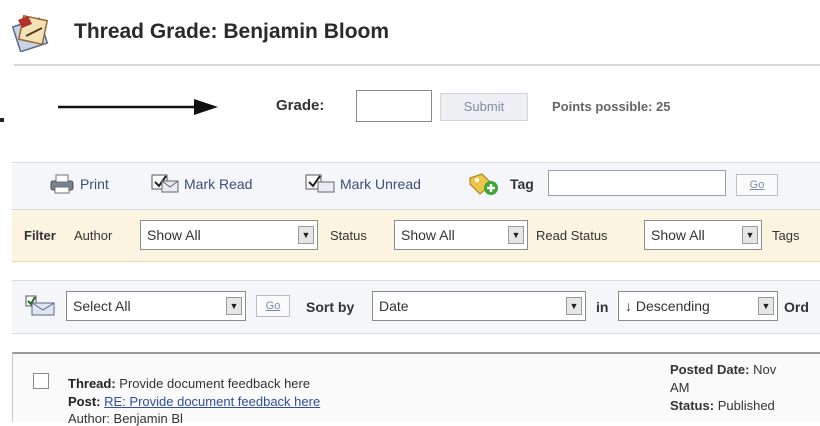  What do you see at coordinates (218, 184) in the screenshot?
I see `mark-read-link: Mark Read` at bounding box center [218, 184].